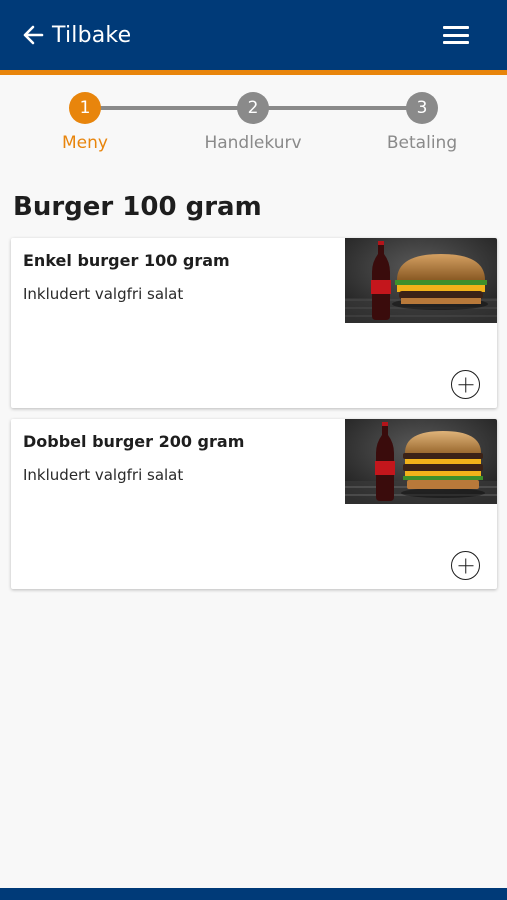 The width and height of the screenshot is (507, 900). I want to click on step-1-circle: 1, so click(85, 108).